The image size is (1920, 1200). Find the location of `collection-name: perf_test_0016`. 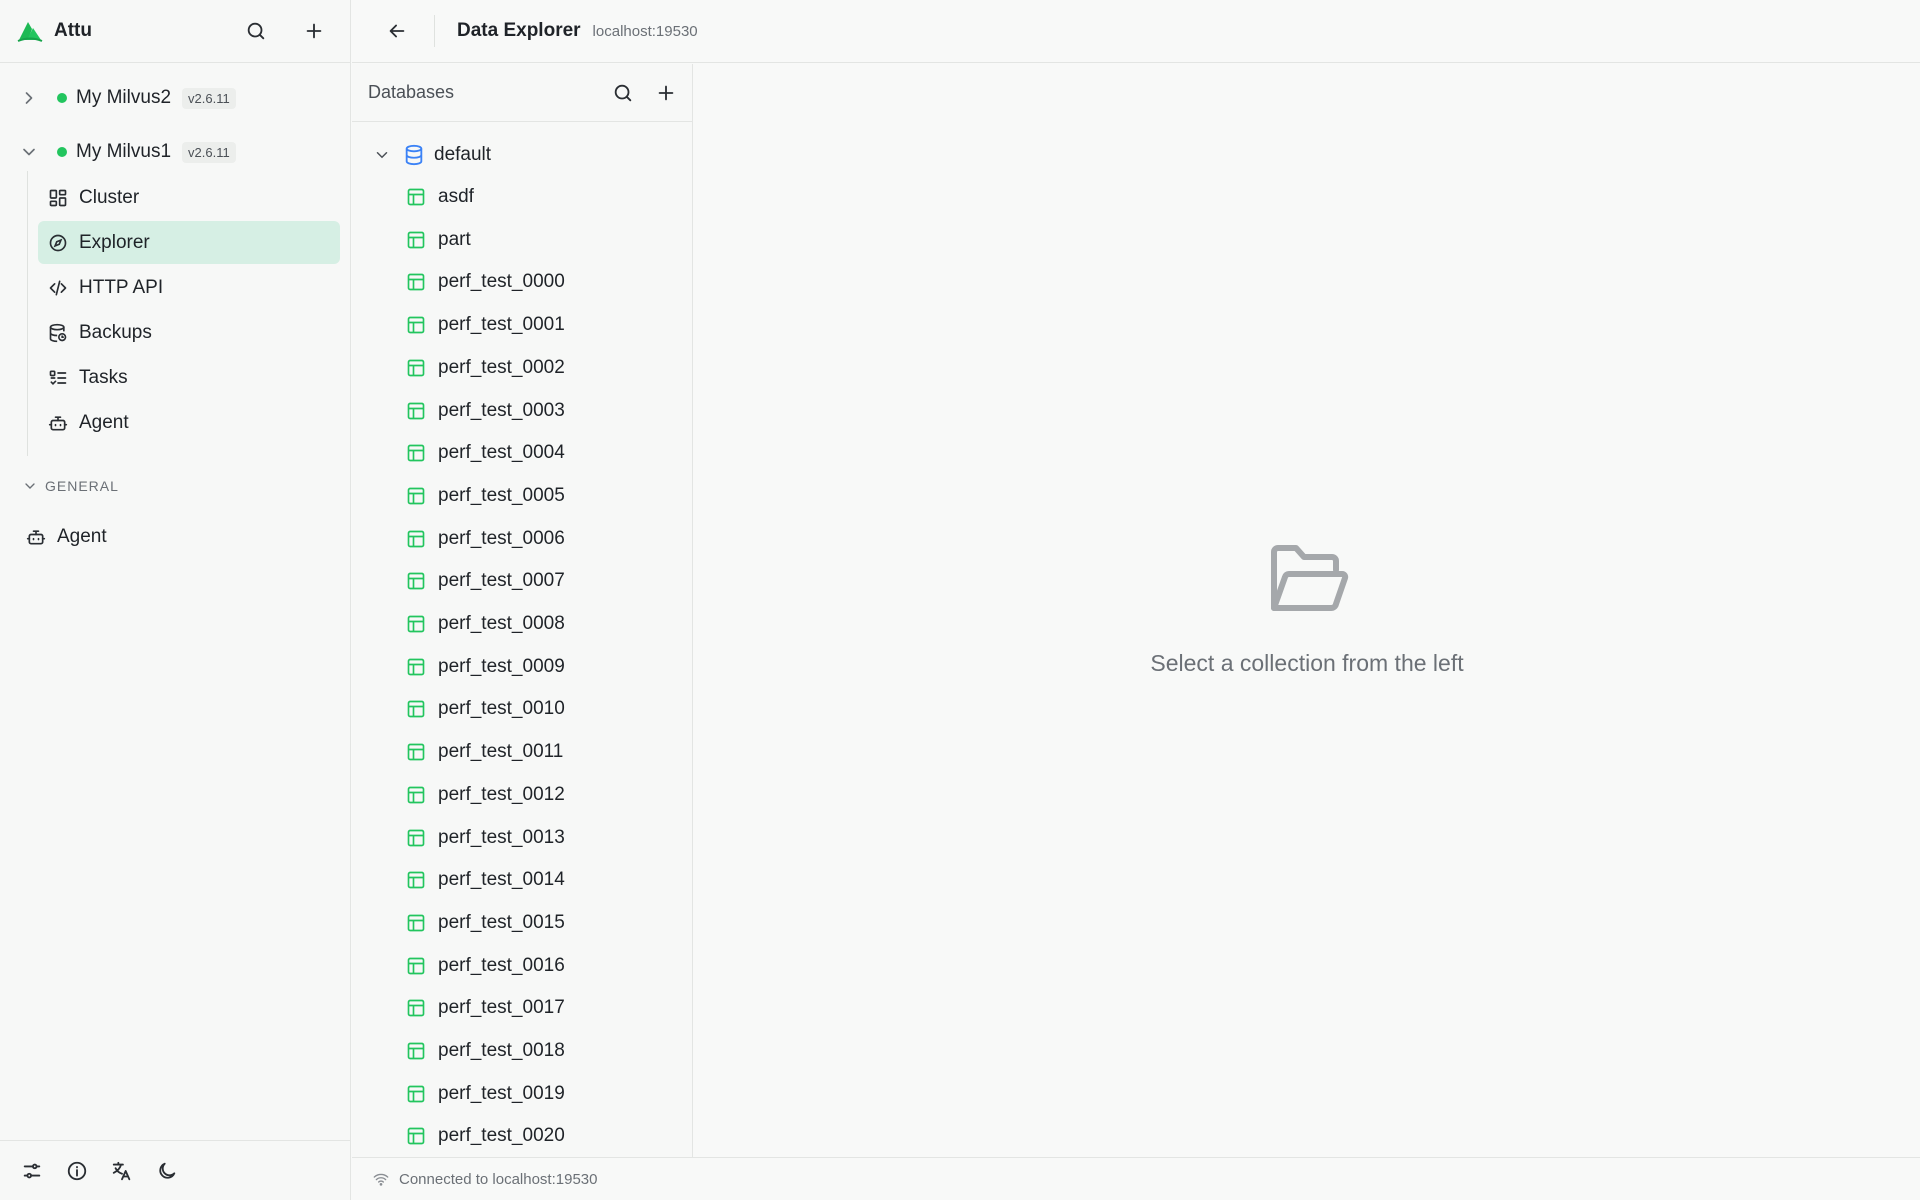

collection-name: perf_test_0016 is located at coordinates (501, 965).